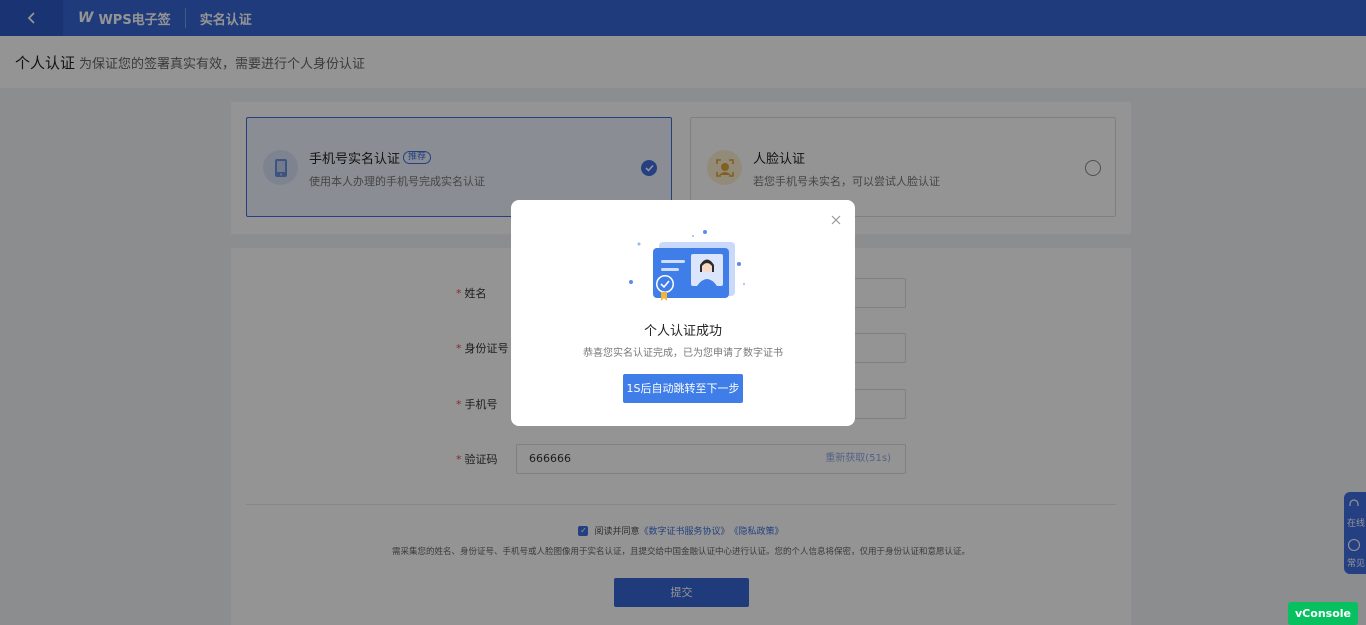  Describe the element at coordinates (683, 313) in the screenshot. I see `success-modal: 个人认证成功 恭喜您实名认证完成，已为您申请了数字证书 1S后自动跳转至下一步` at that location.